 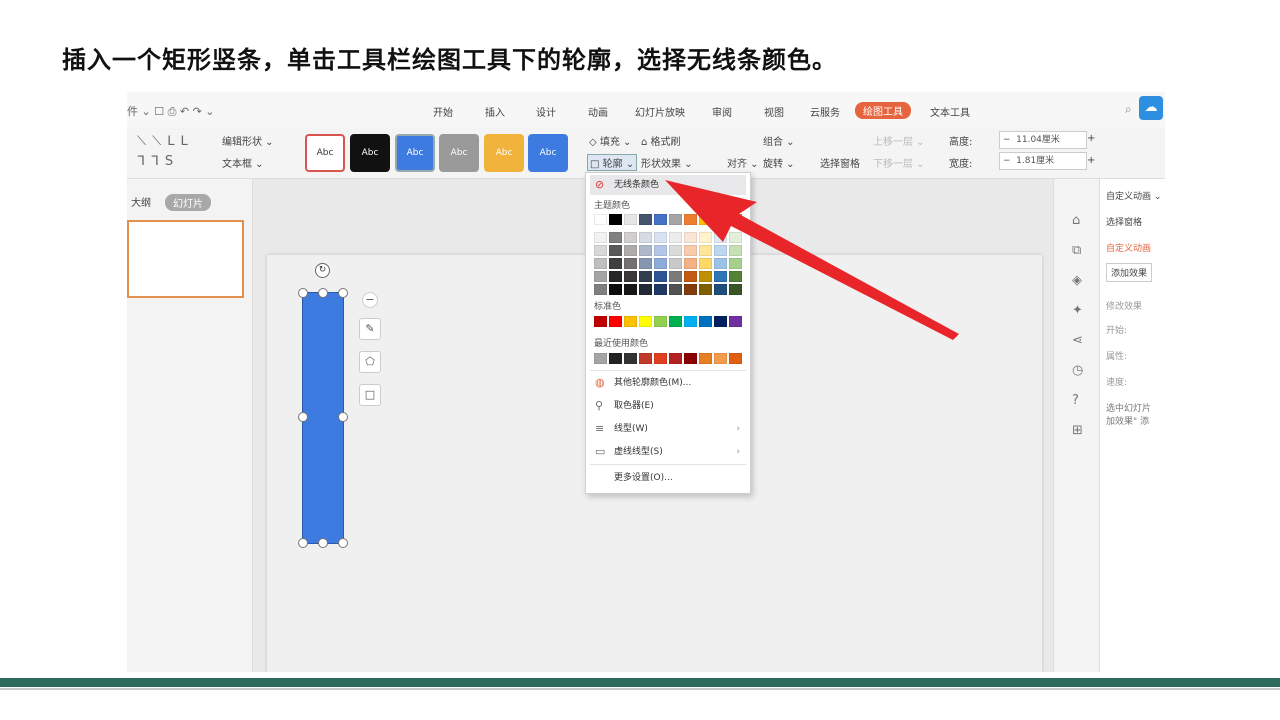 What do you see at coordinates (1043, 140) in the screenshot?
I see `height-input: − 11.04厘米` at bounding box center [1043, 140].